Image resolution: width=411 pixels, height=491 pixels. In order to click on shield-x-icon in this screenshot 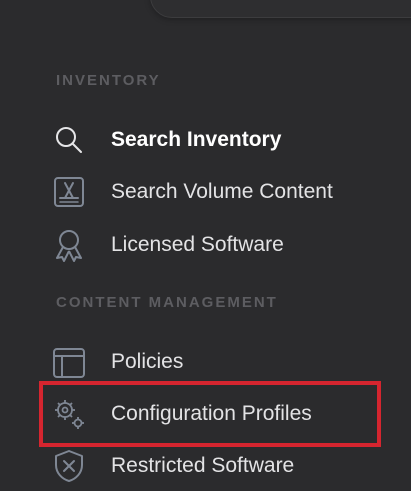, I will do `click(69, 466)`.